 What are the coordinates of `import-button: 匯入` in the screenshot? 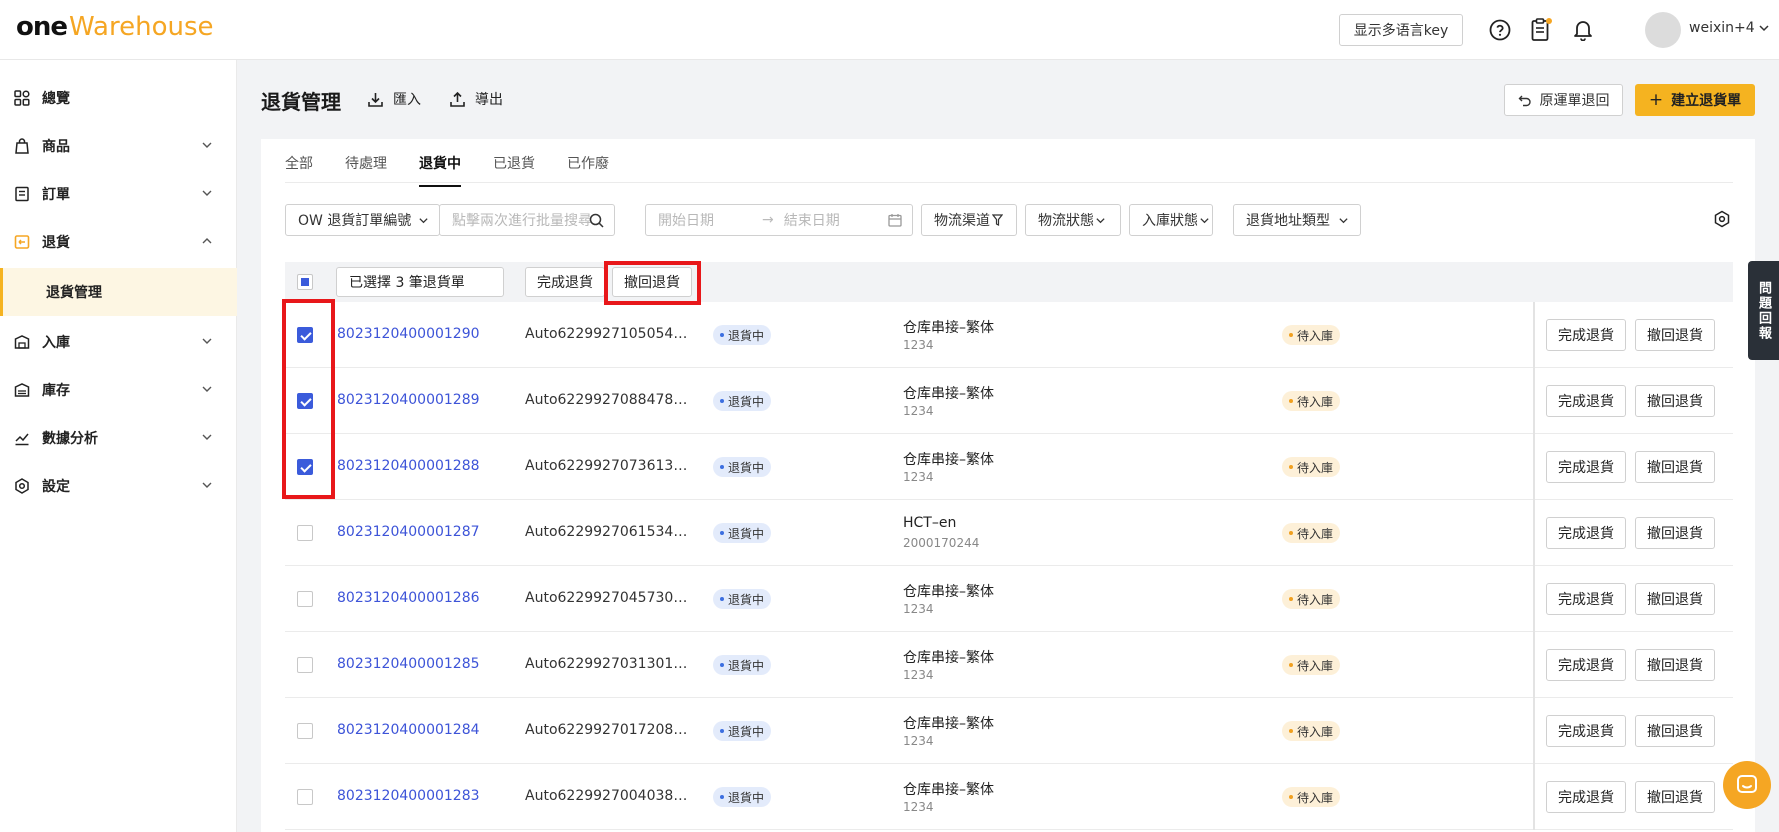 It's located at (394, 99).